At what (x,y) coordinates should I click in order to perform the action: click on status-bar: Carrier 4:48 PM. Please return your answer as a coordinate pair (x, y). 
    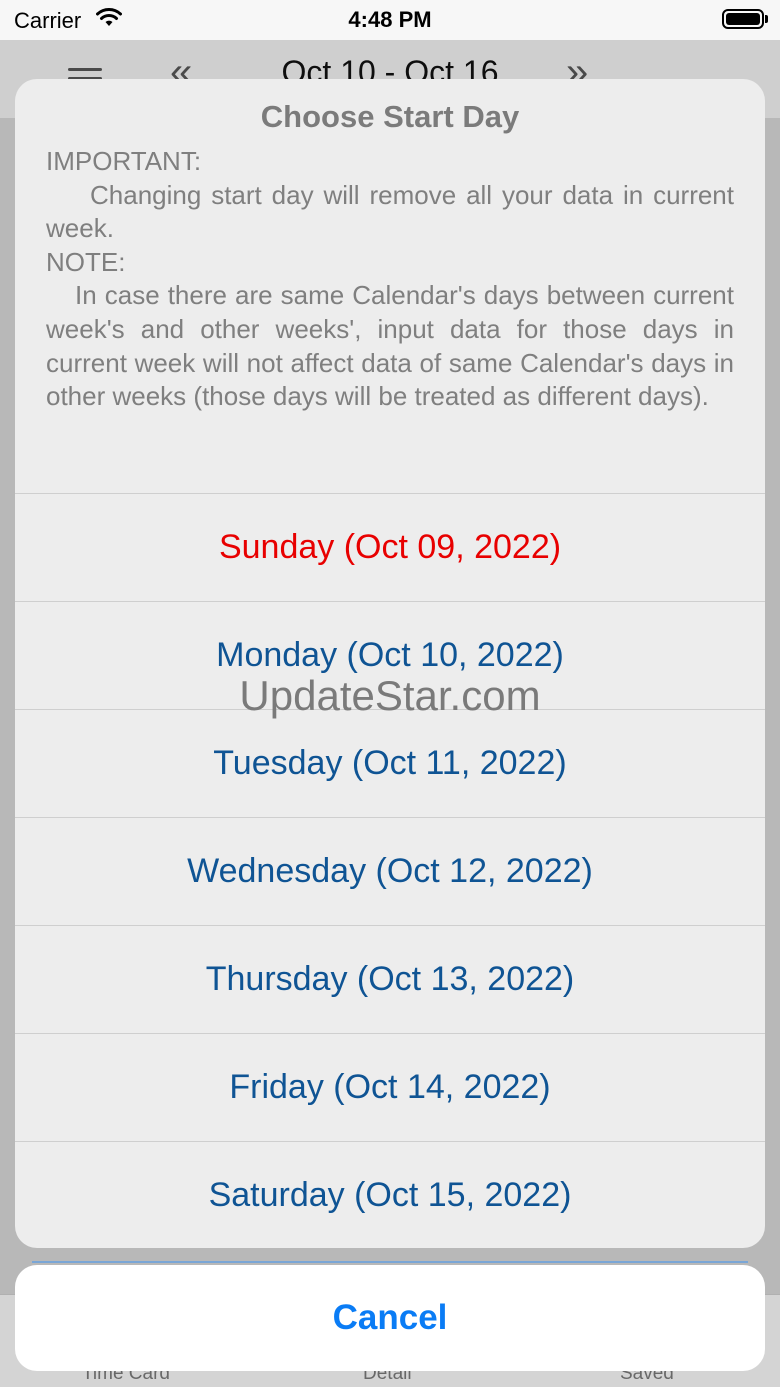
    Looking at the image, I should click on (390, 20).